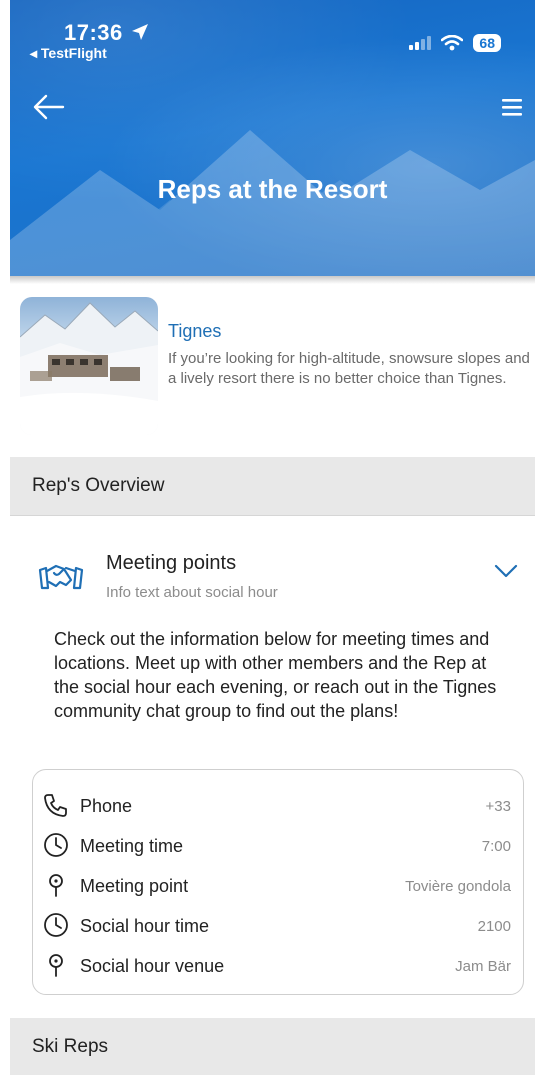 The image size is (535, 1075). Describe the element at coordinates (272, 35) in the screenshot. I see `status-bar: 17:36 ◂ TestFlight 68` at that location.